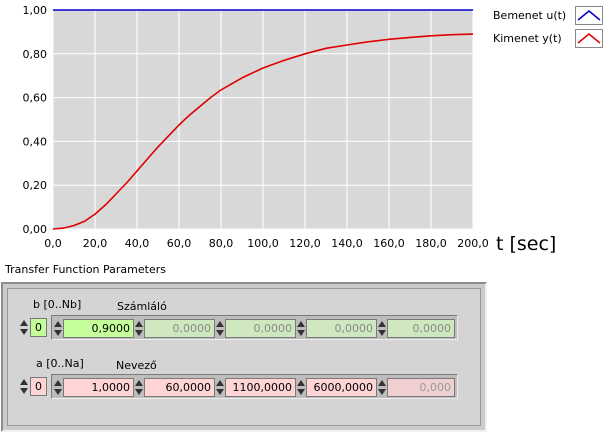  I want to click on y-tick-label: 0,80, so click(35, 54).